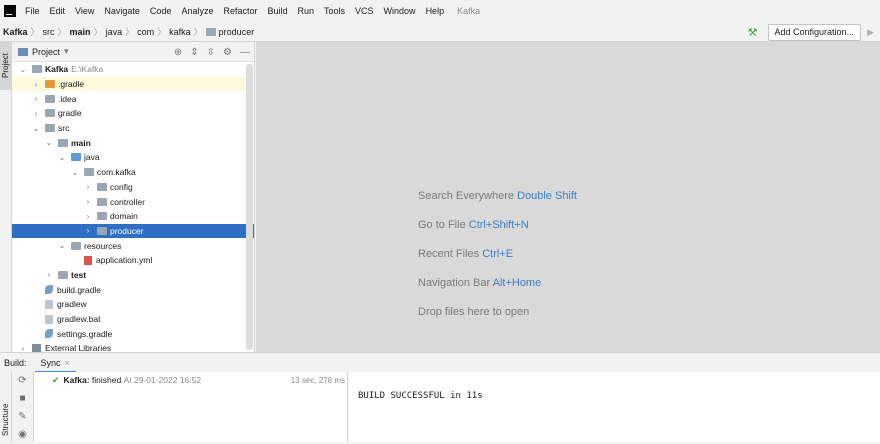 This screenshot has height=444, width=880. What do you see at coordinates (133, 275) in the screenshot?
I see `tree-item: › test` at bounding box center [133, 275].